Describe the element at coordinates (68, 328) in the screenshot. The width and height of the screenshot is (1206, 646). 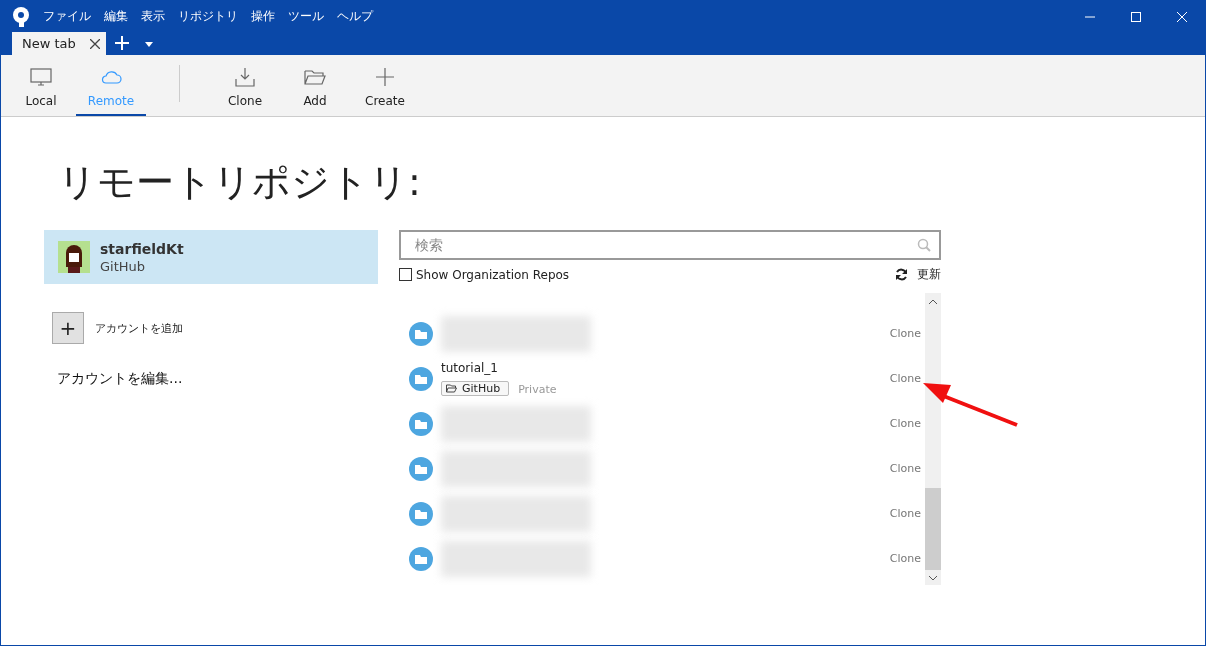
I see `add-account-button: +` at that location.